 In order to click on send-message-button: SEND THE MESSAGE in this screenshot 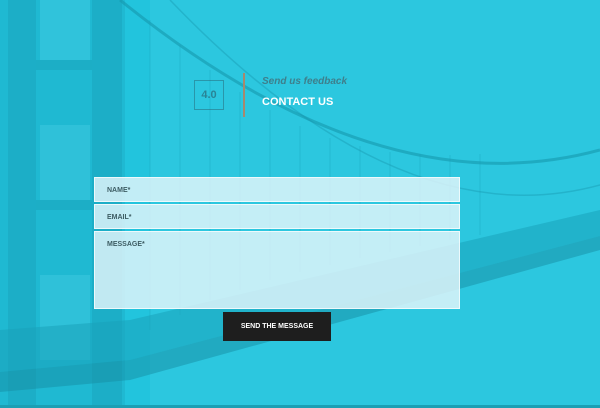, I will do `click(277, 326)`.